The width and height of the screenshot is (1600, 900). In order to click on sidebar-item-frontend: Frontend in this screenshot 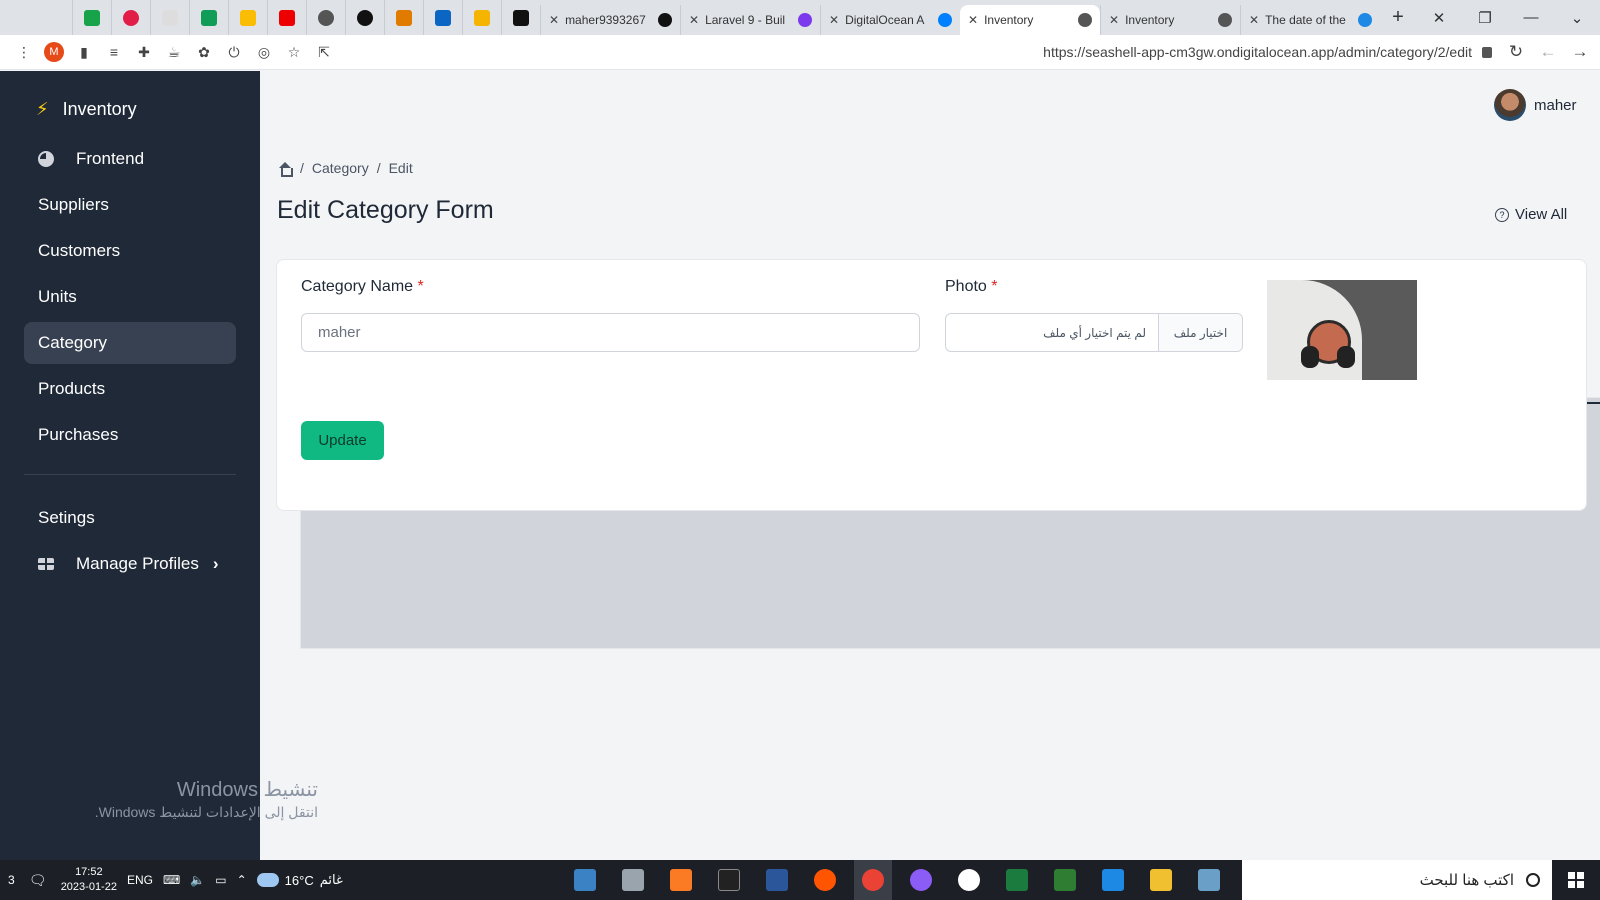, I will do `click(130, 159)`.